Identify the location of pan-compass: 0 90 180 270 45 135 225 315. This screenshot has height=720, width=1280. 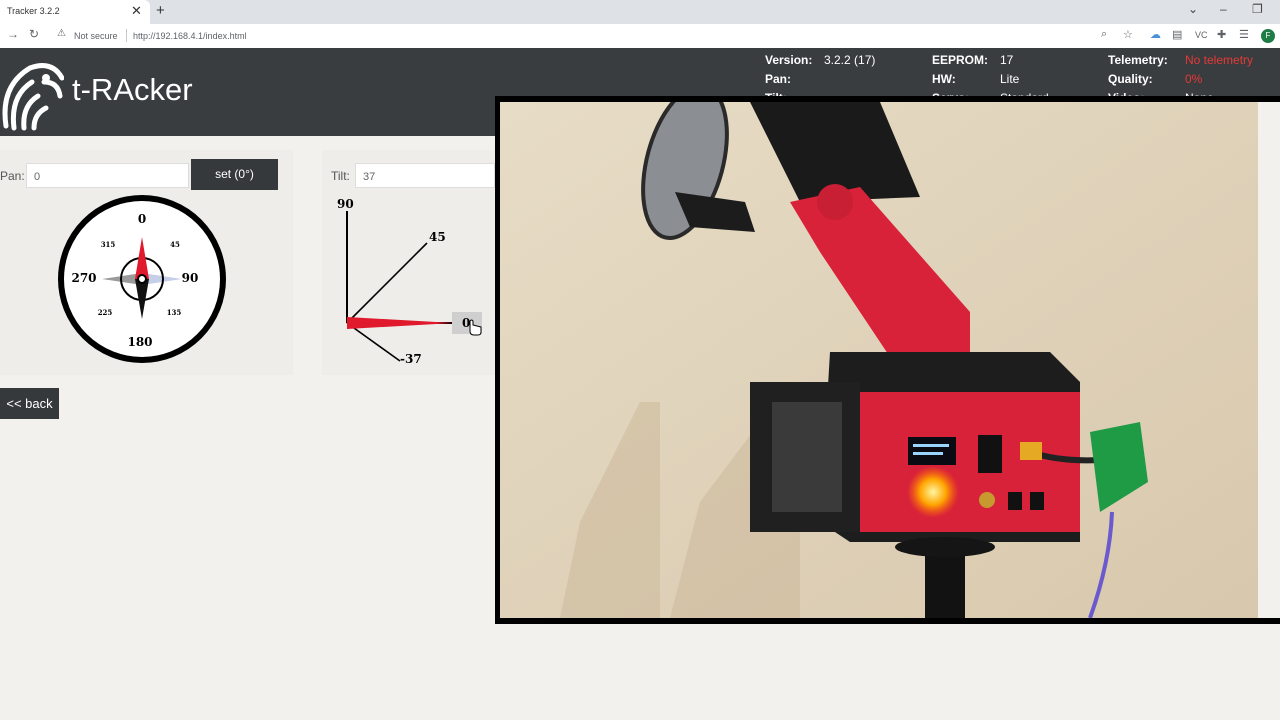
(142, 279).